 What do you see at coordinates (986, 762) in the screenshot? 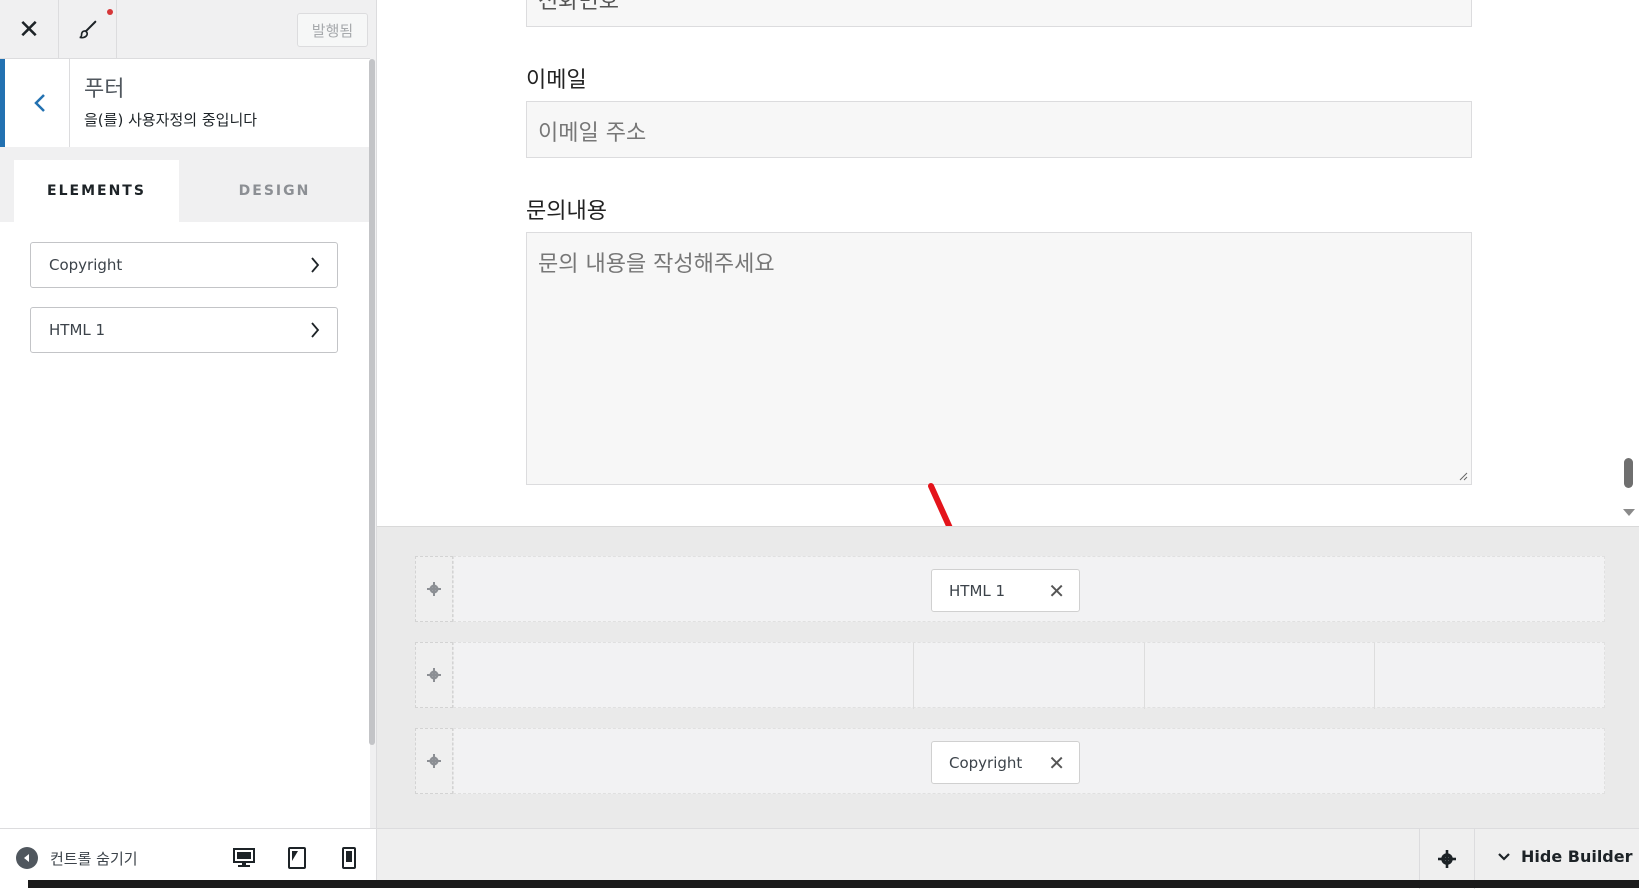
I see `chip-label: Copyright` at bounding box center [986, 762].